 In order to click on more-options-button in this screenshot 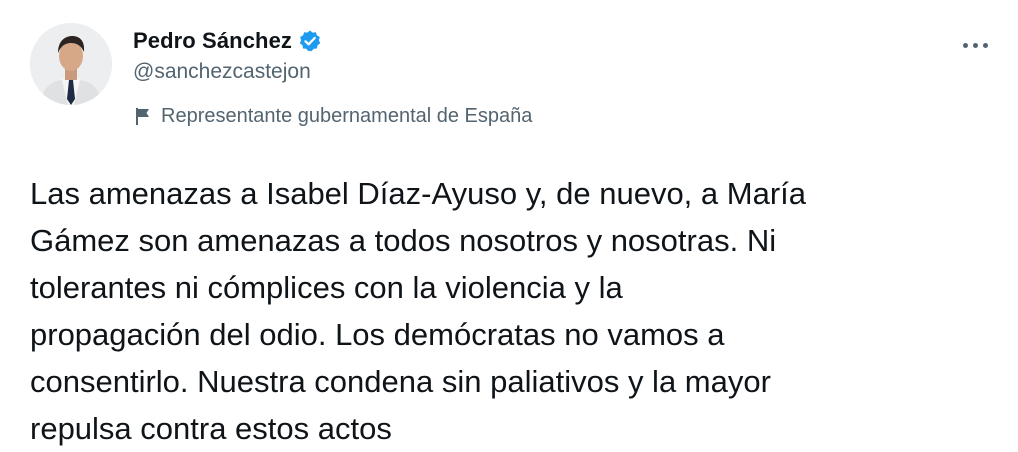, I will do `click(975, 45)`.